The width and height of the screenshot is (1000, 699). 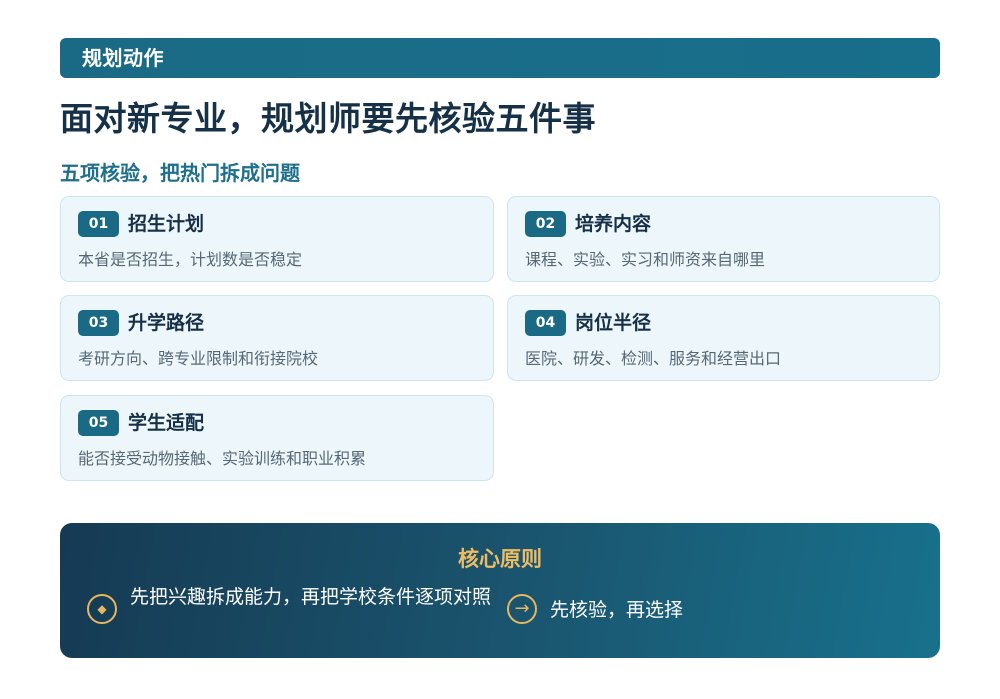 What do you see at coordinates (653, 358) in the screenshot?
I see `check-description: 医院、研发、检测、服务和经营出口` at bounding box center [653, 358].